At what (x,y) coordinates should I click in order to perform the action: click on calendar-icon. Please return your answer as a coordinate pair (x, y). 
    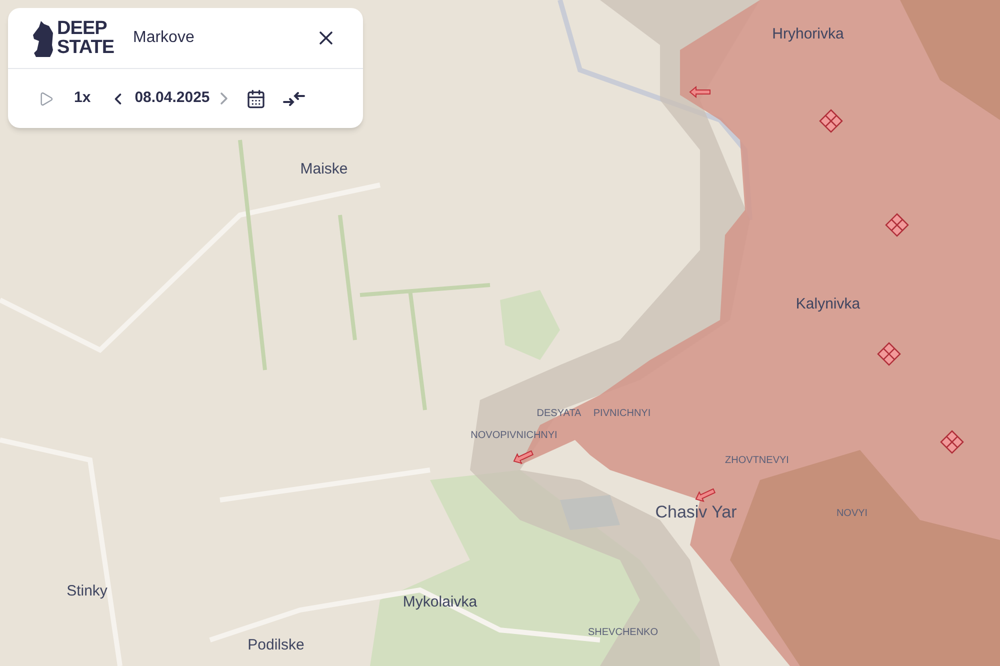
    Looking at the image, I should click on (256, 98).